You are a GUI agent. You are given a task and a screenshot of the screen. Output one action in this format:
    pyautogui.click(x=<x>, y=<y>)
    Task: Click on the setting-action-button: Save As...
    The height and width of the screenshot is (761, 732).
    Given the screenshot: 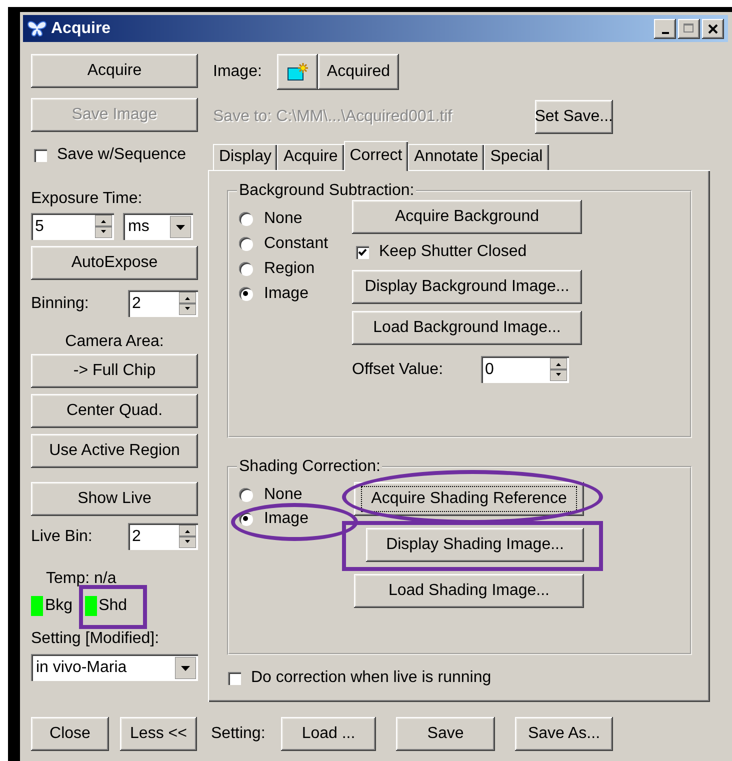 What is the action you would take?
    pyautogui.click(x=564, y=734)
    